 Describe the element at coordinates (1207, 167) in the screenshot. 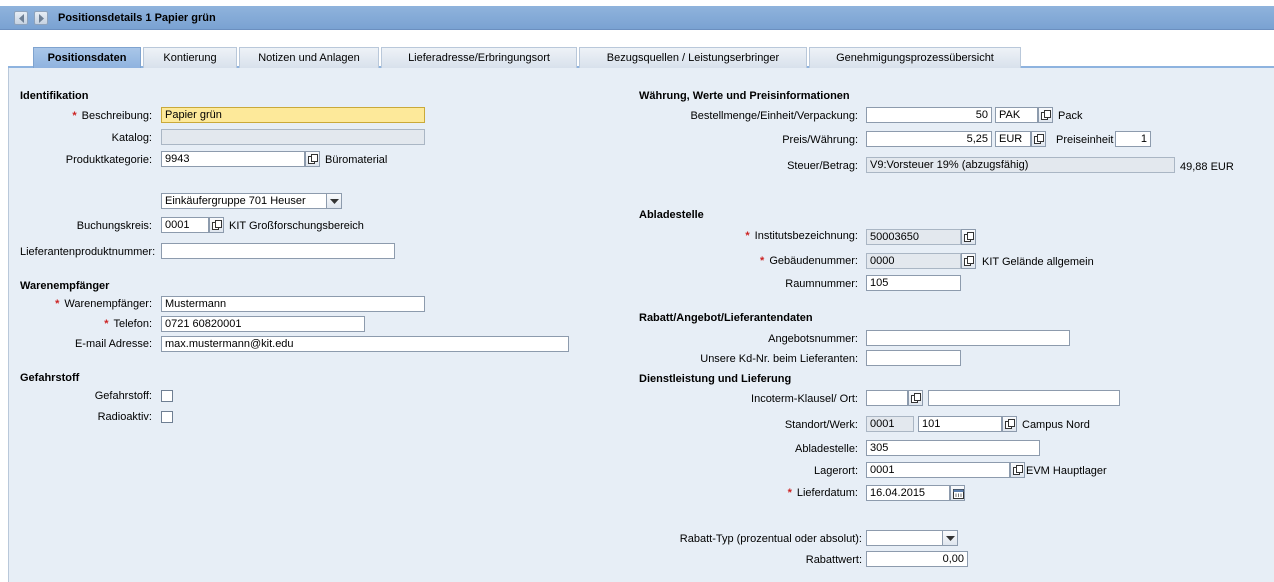

I see `steuer-betrag: 49,88 EUR` at that location.